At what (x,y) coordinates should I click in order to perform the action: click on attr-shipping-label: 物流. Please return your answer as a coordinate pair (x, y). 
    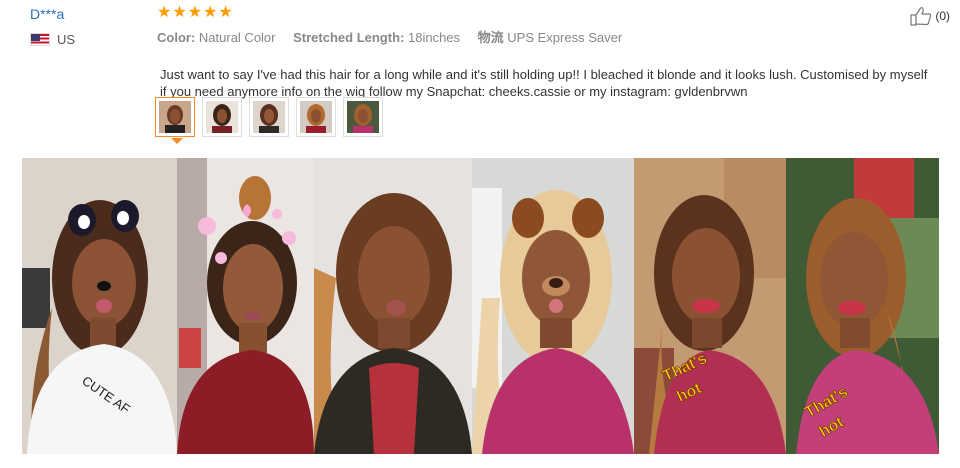
    Looking at the image, I should click on (490, 37).